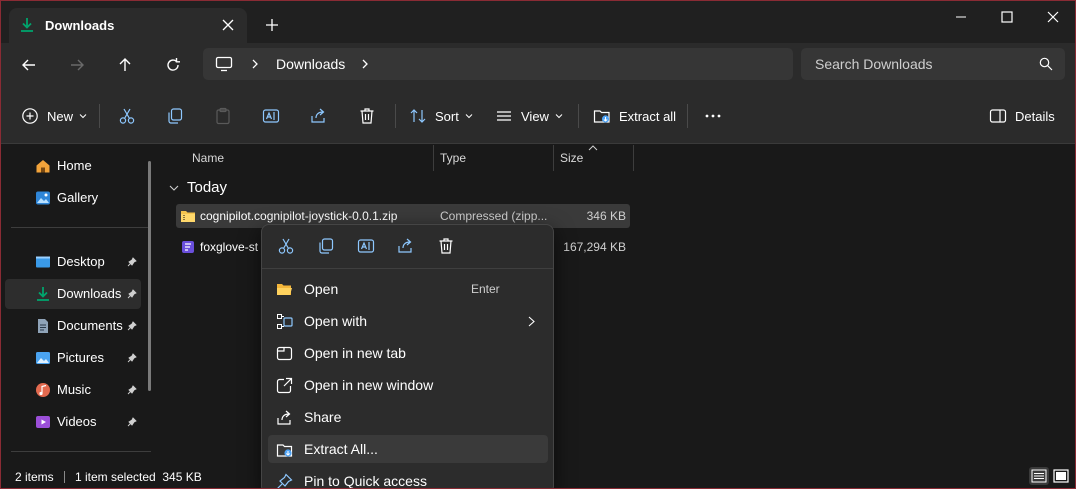  I want to click on sort-label: Sort, so click(447, 116).